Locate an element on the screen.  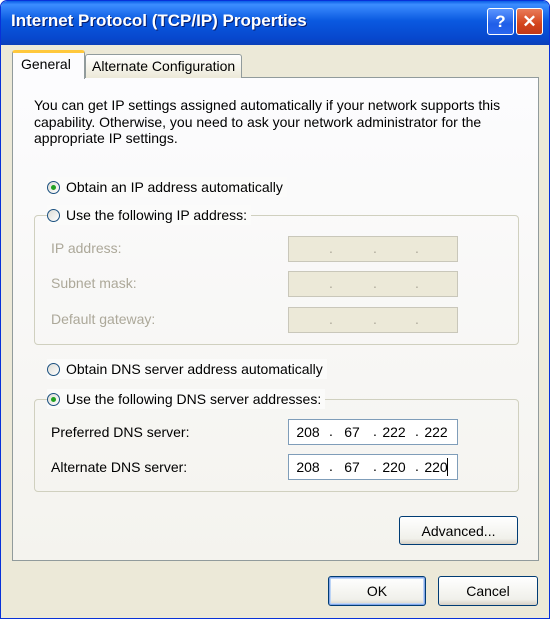
use-following-ip-radio: Use the following IP address: is located at coordinates (149, 215).